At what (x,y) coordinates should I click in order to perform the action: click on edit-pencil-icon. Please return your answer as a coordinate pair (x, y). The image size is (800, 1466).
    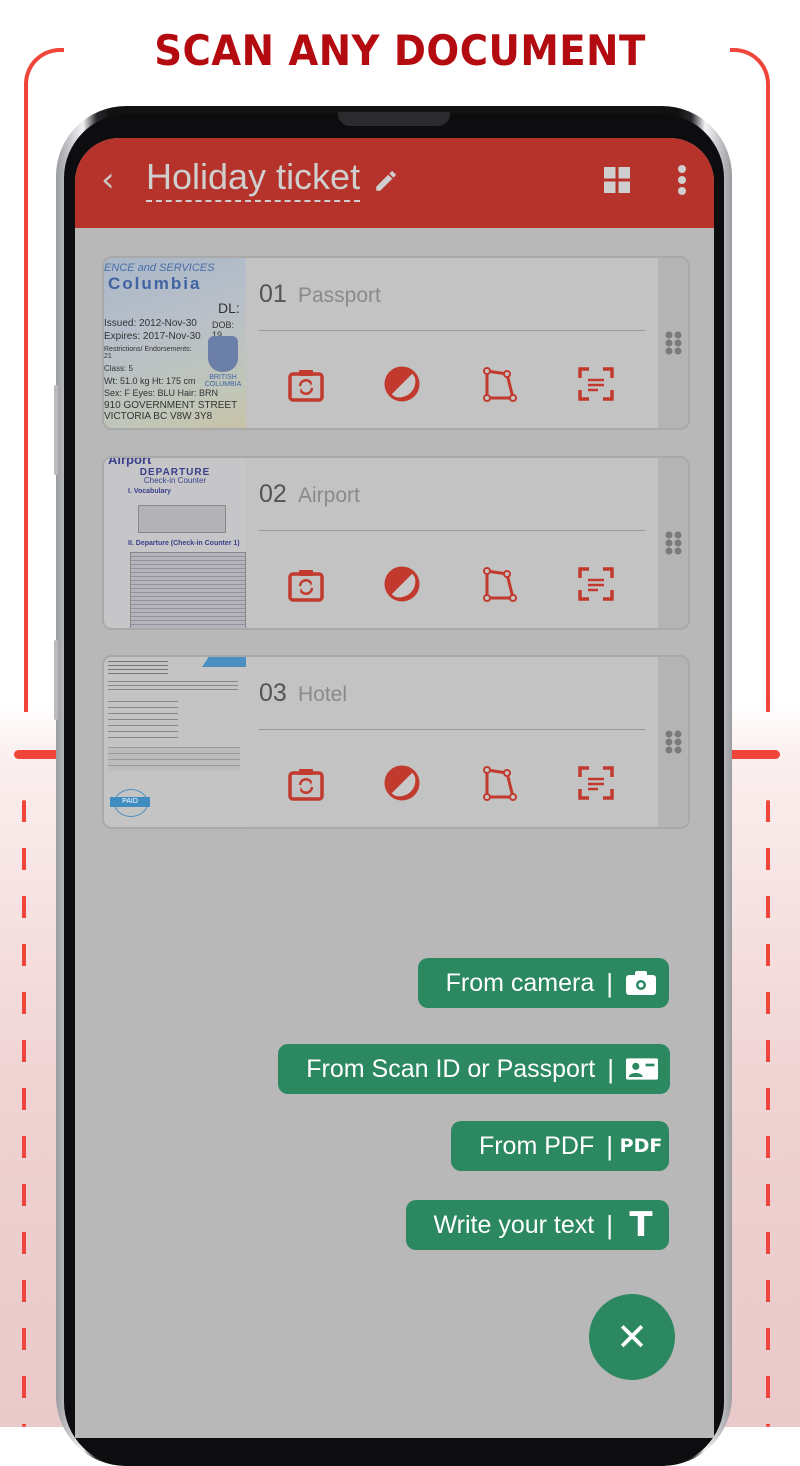
    Looking at the image, I should click on (386, 181).